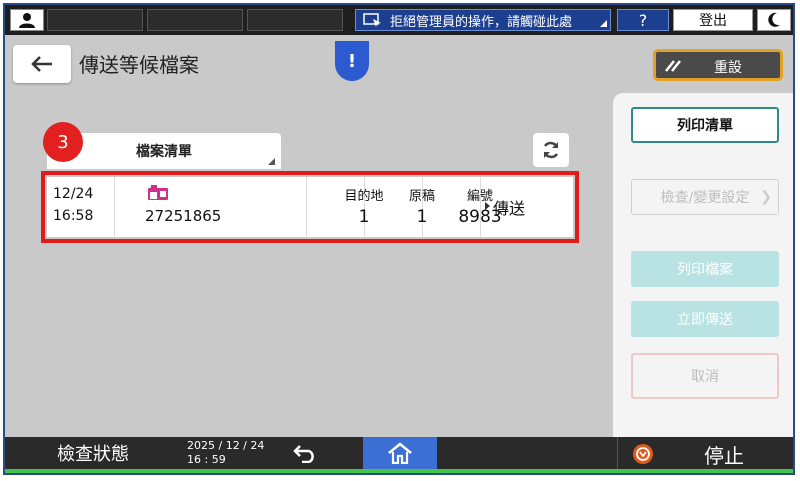  Describe the element at coordinates (226, 445) in the screenshot. I see `clock-date: 2025 / 12 / 24` at that location.